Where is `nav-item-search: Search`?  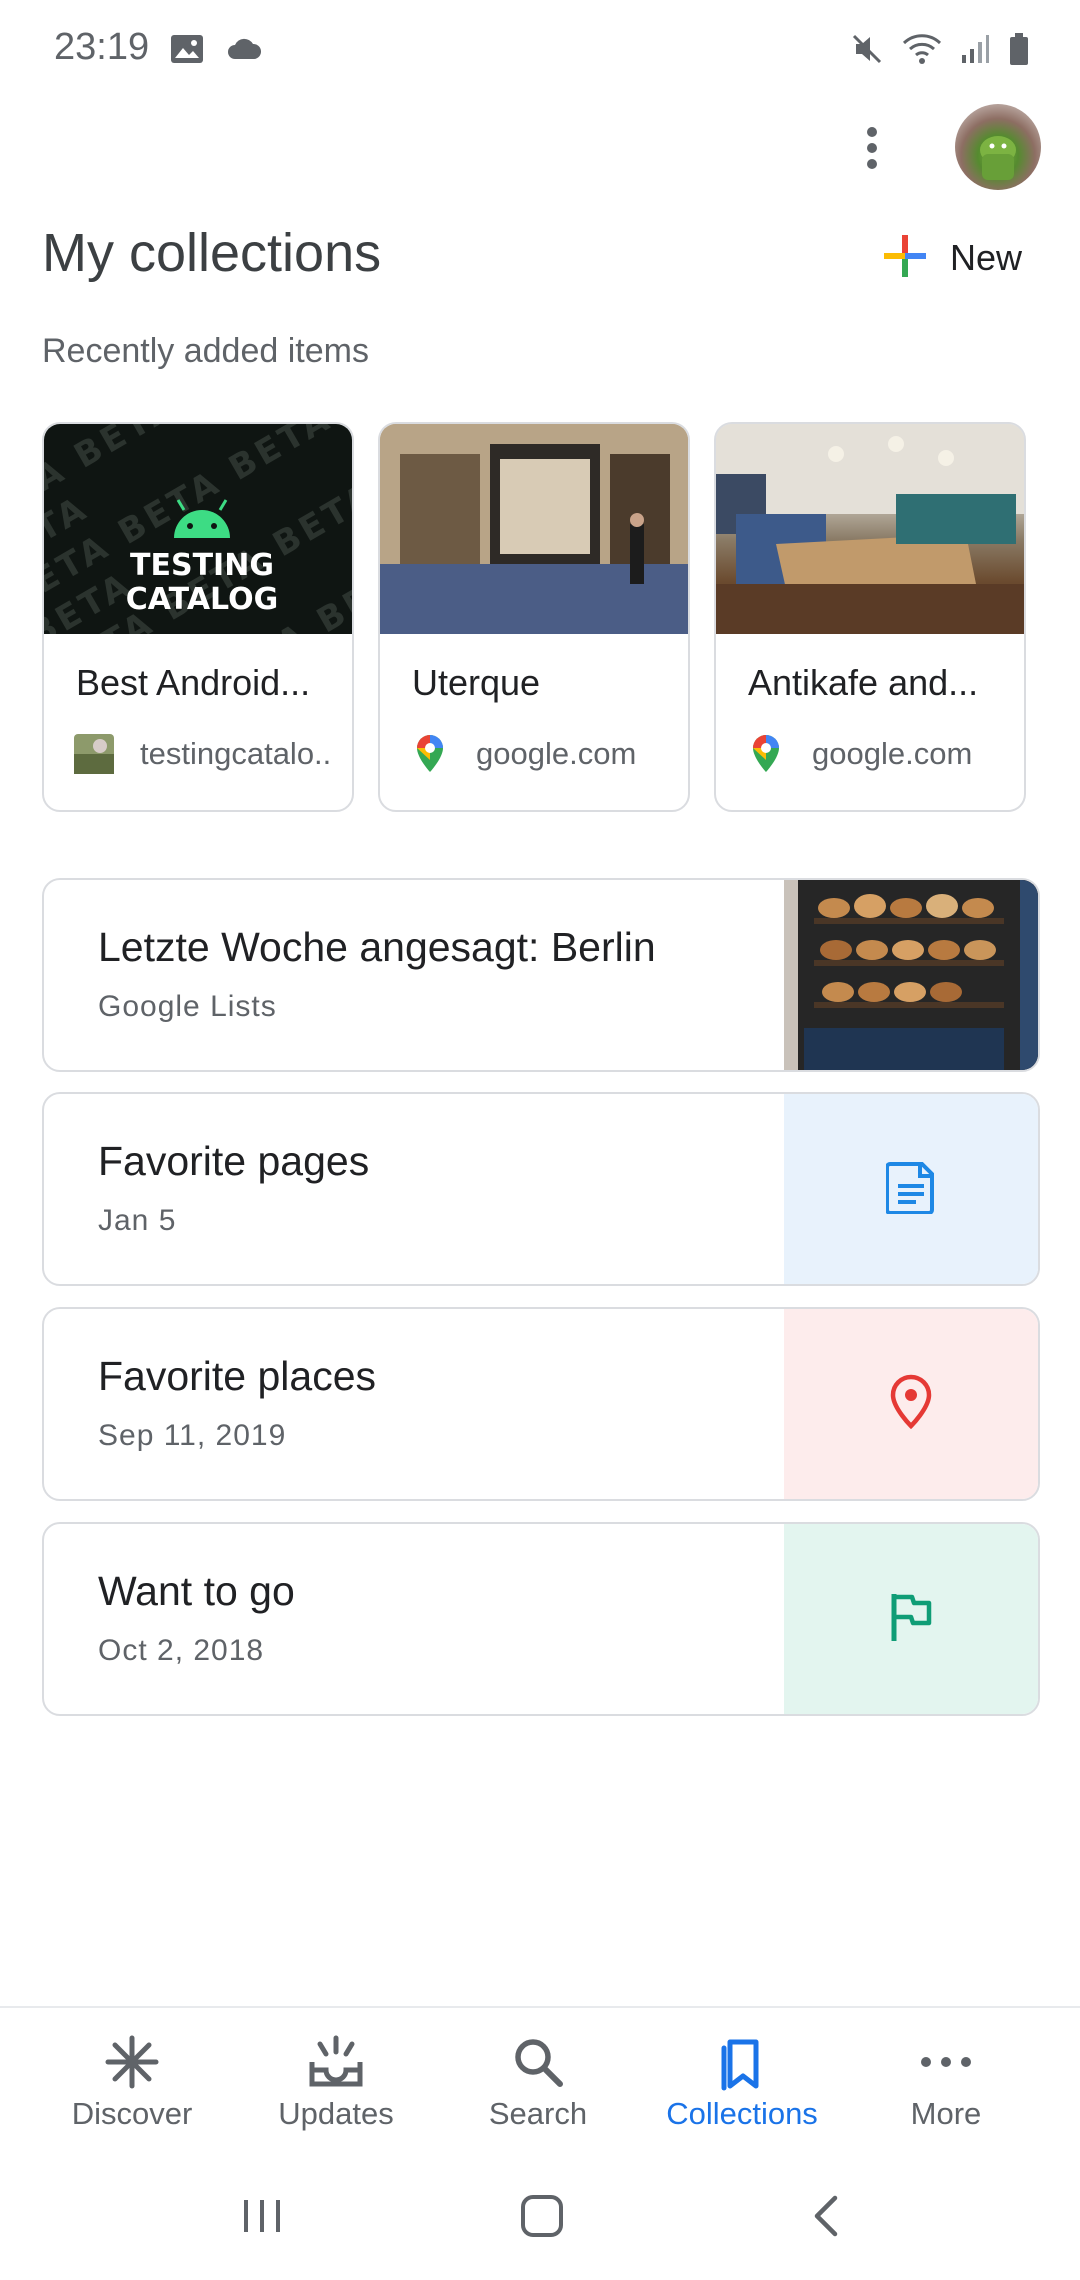
nav-item-search: Search is located at coordinates (538, 2082).